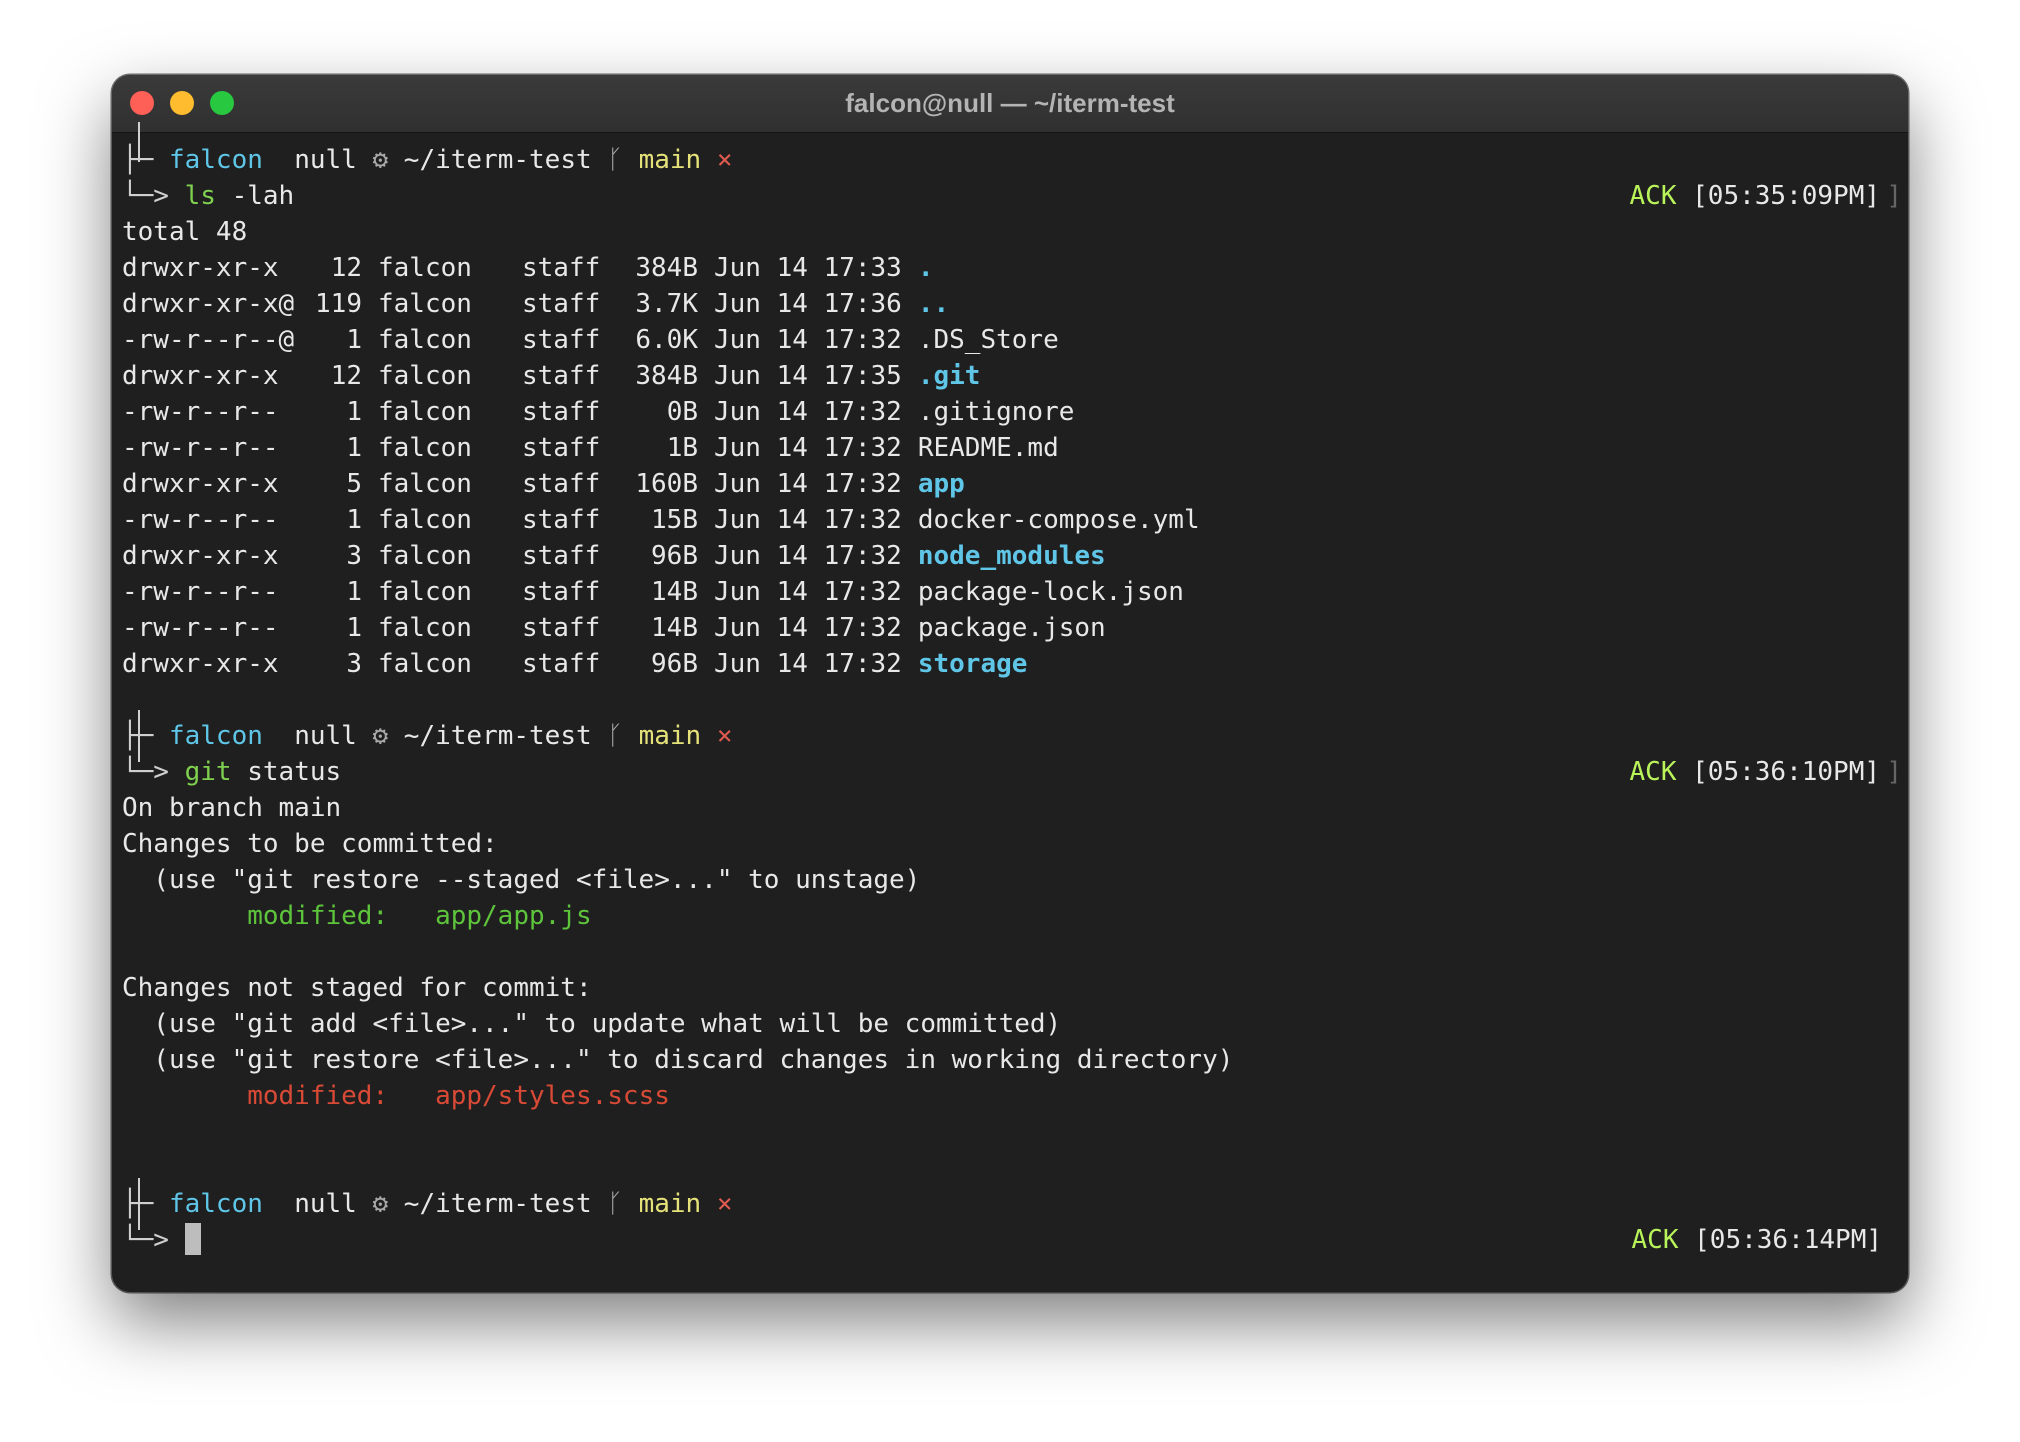  I want to click on ls-links: 119, so click(338, 304).